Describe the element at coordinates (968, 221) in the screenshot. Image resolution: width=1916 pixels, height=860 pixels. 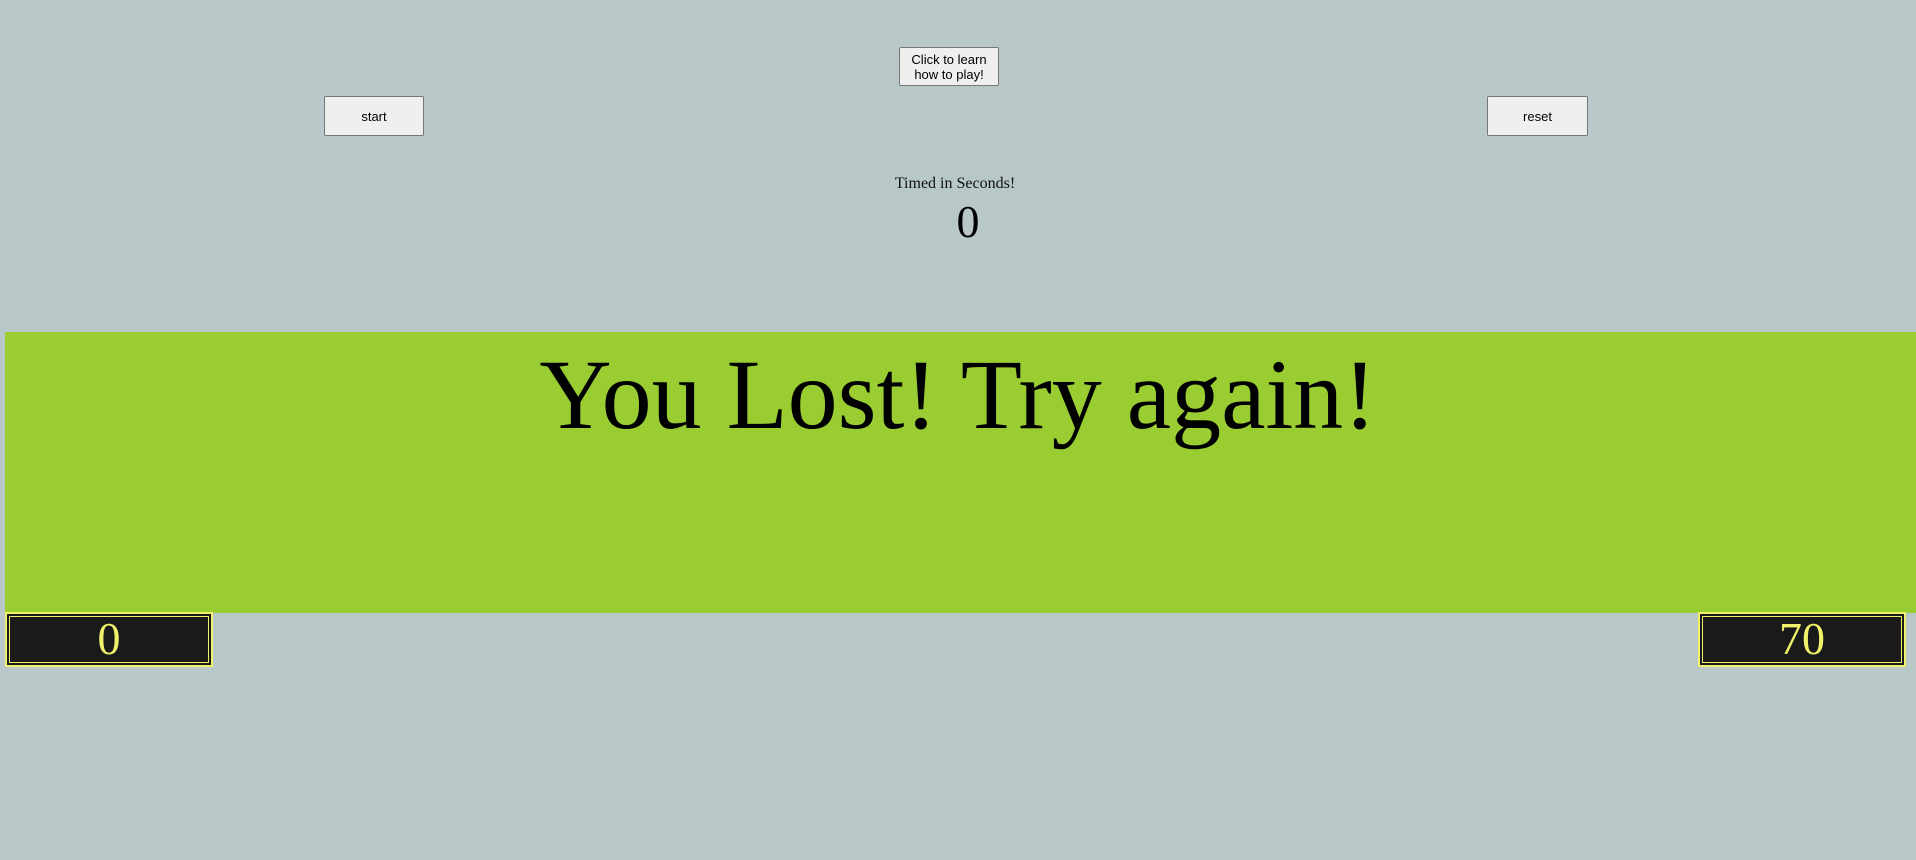
I see `timer-value: 0` at that location.